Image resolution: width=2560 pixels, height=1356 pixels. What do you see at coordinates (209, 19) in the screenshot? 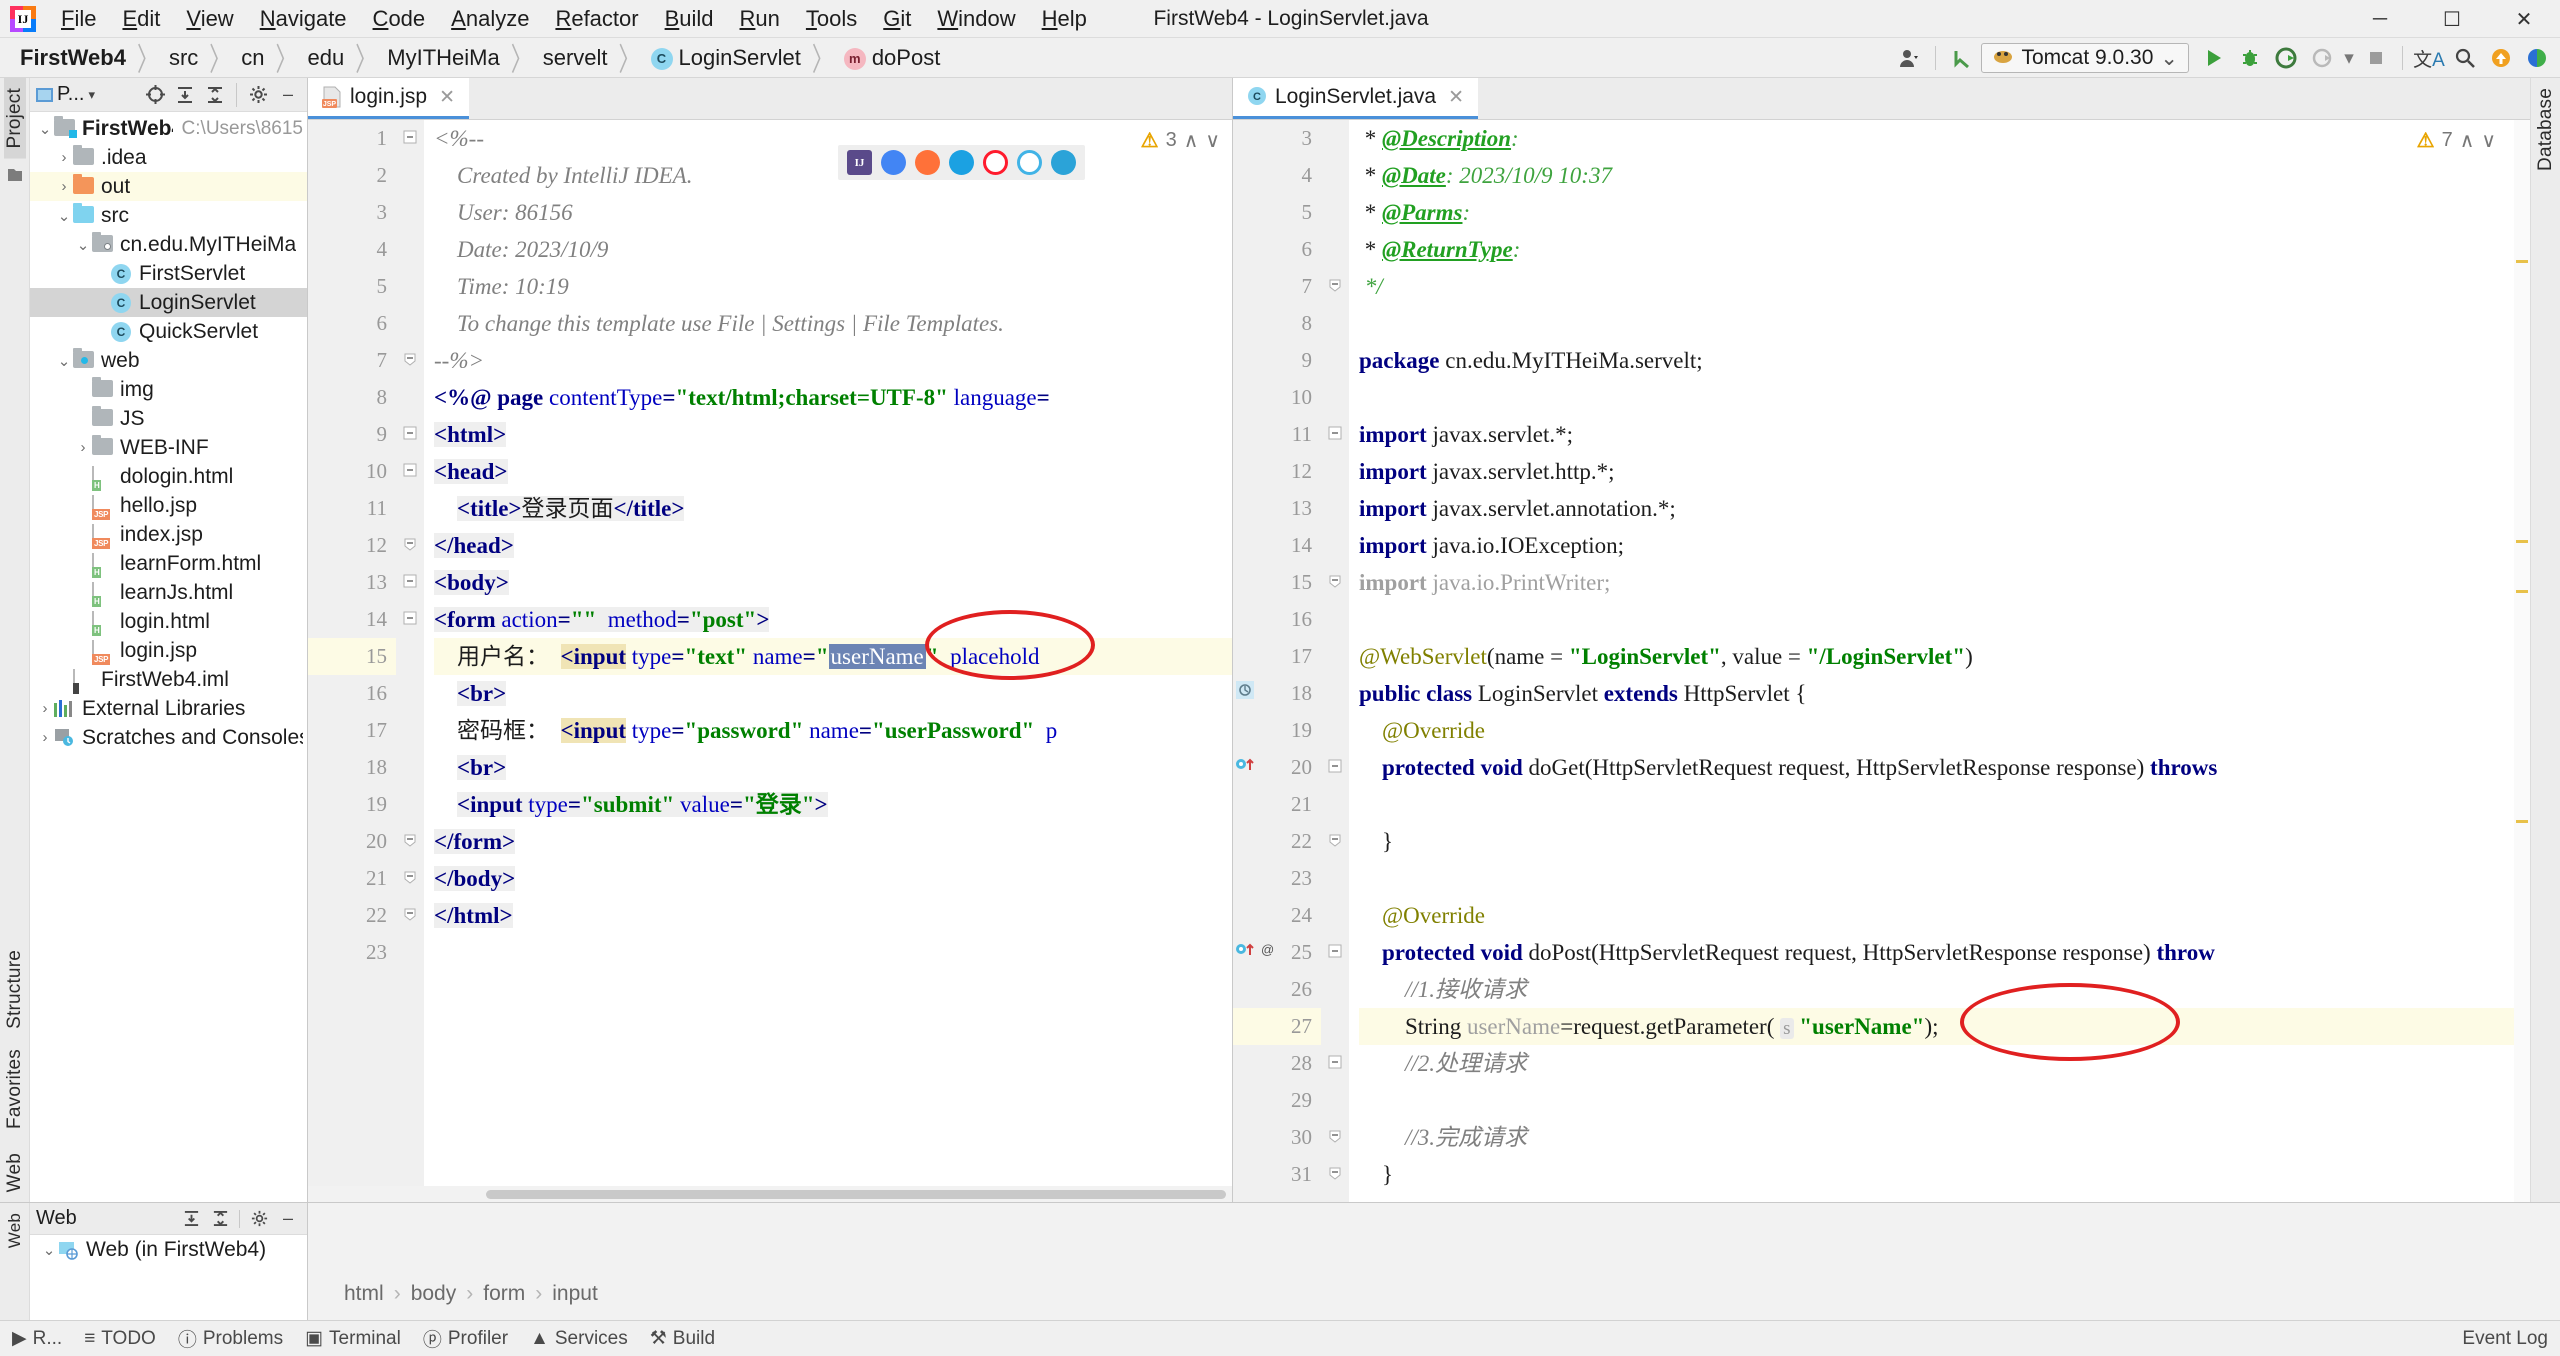
I see `menu-view: View` at bounding box center [209, 19].